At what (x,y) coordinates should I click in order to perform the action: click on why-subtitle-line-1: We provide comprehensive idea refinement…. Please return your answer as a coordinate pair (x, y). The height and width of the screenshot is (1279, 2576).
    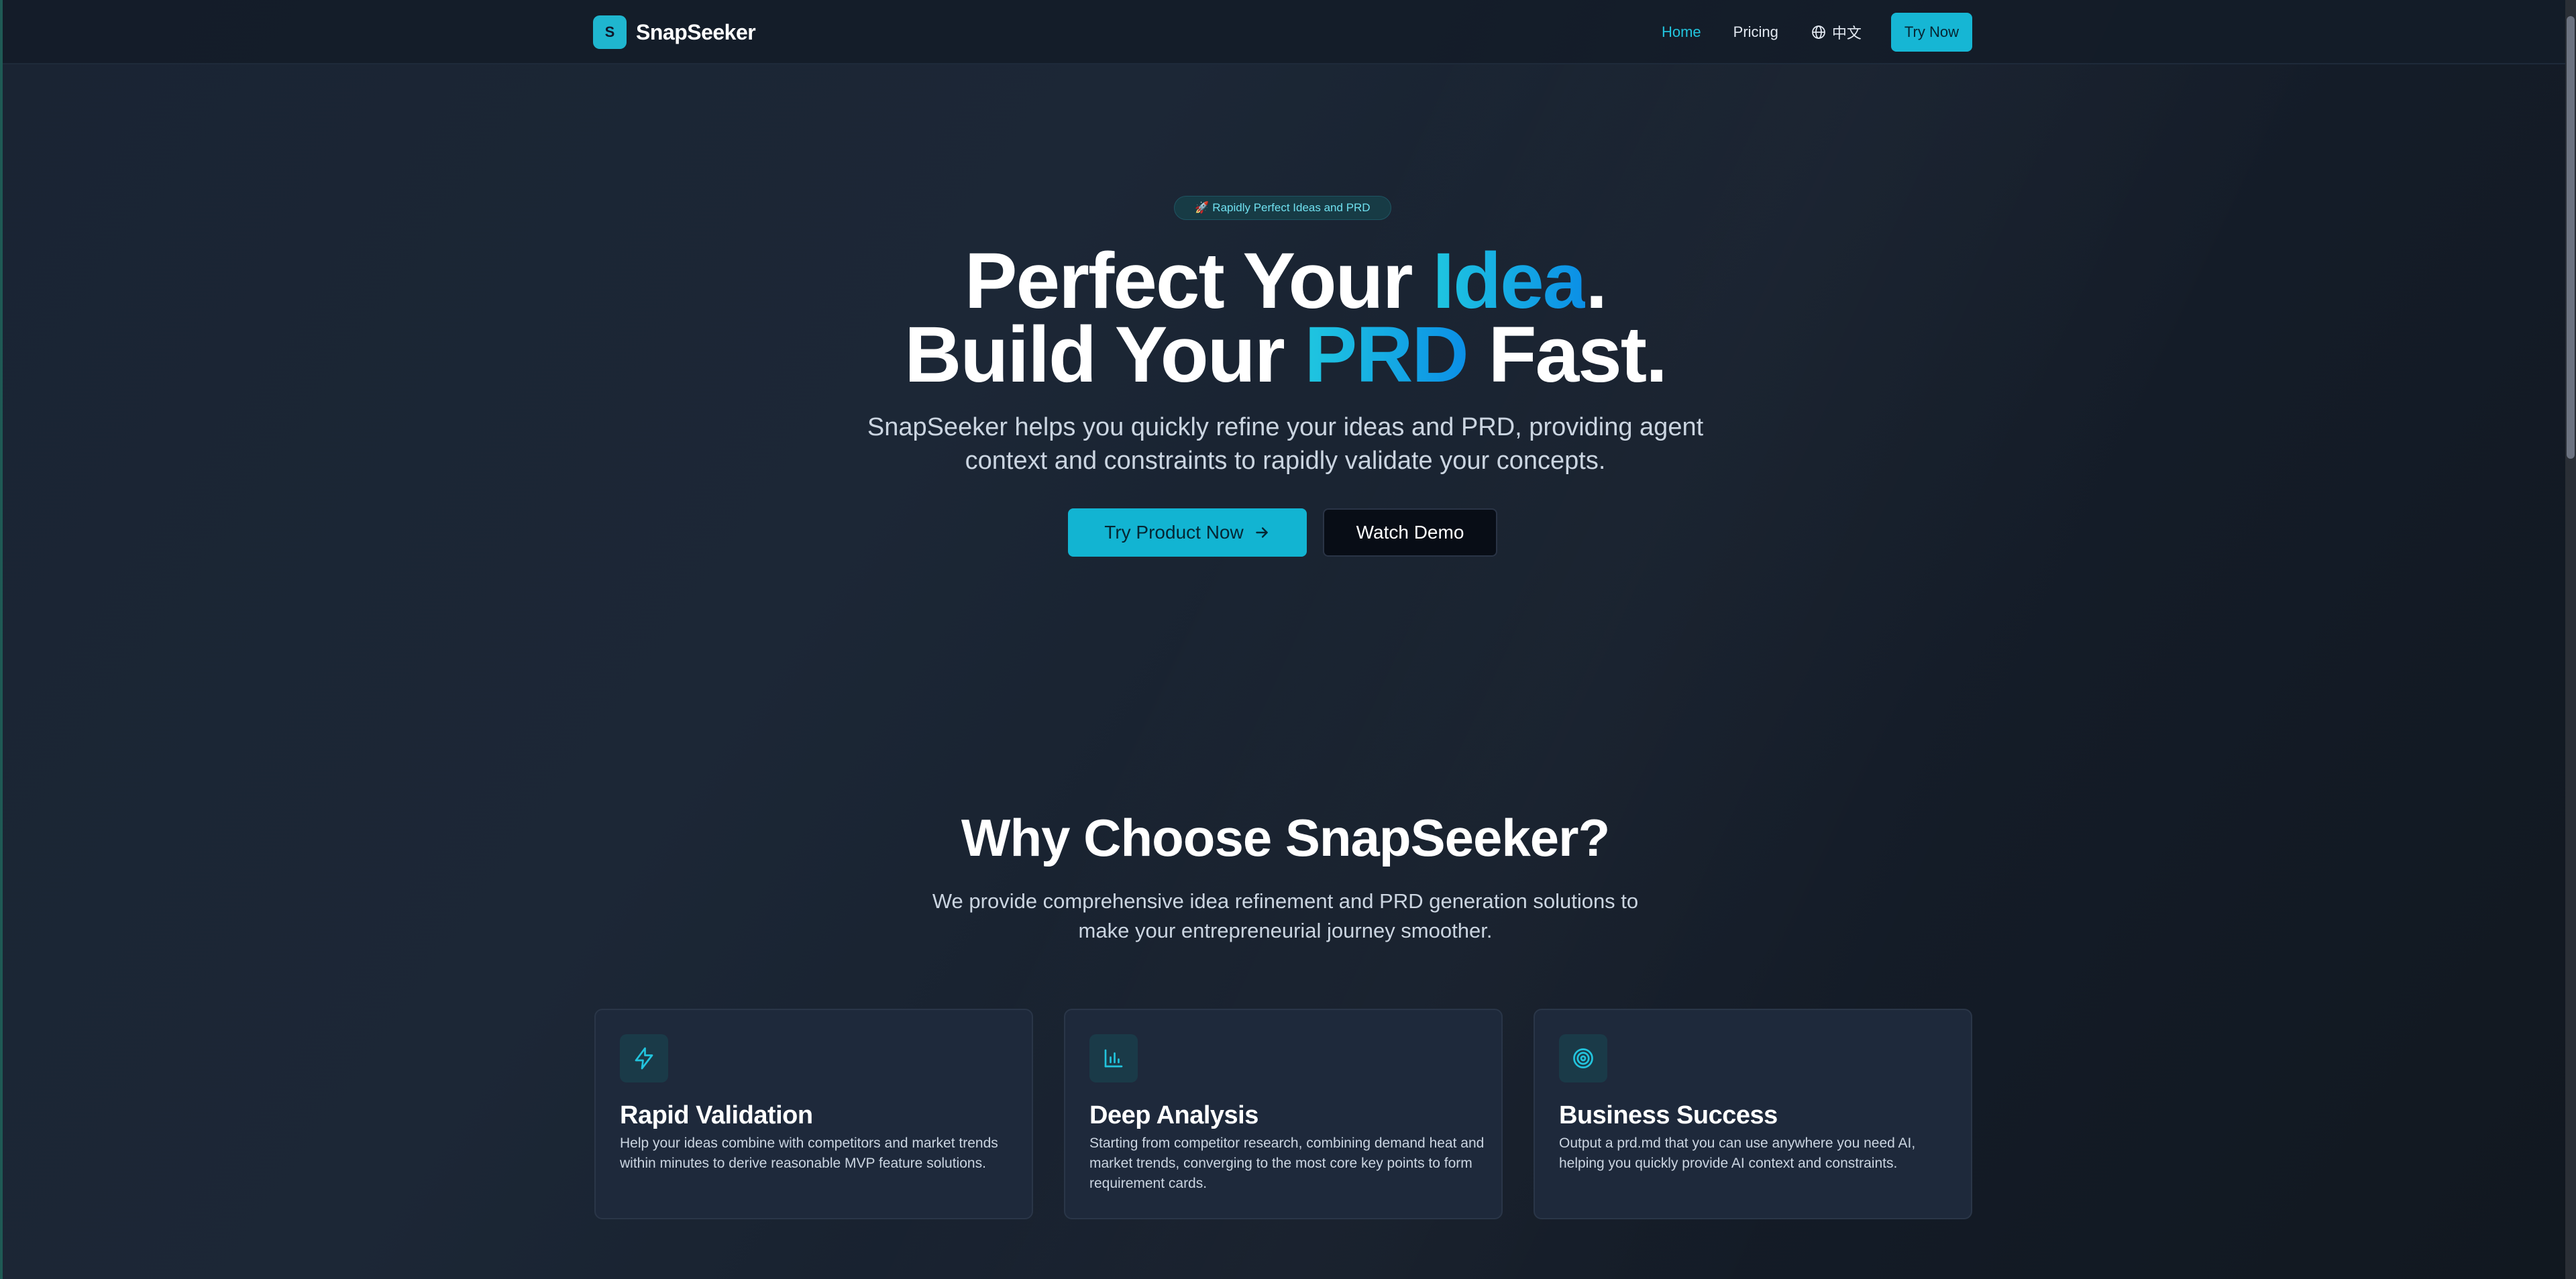
    Looking at the image, I should click on (1285, 901).